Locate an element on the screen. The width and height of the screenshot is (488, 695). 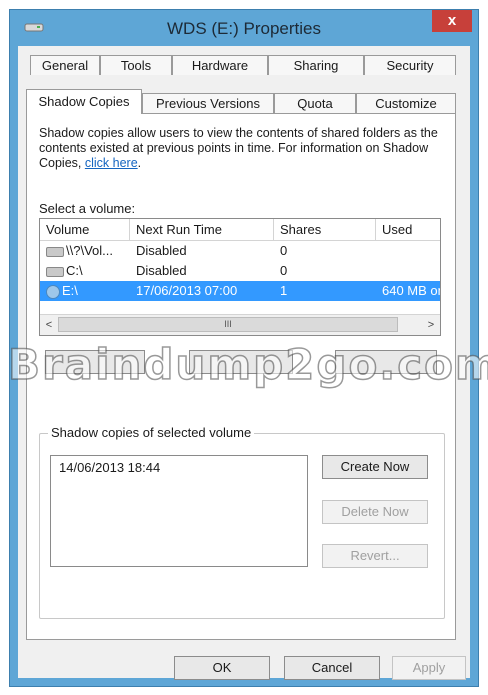
description-suffix: . is located at coordinates (139, 163).